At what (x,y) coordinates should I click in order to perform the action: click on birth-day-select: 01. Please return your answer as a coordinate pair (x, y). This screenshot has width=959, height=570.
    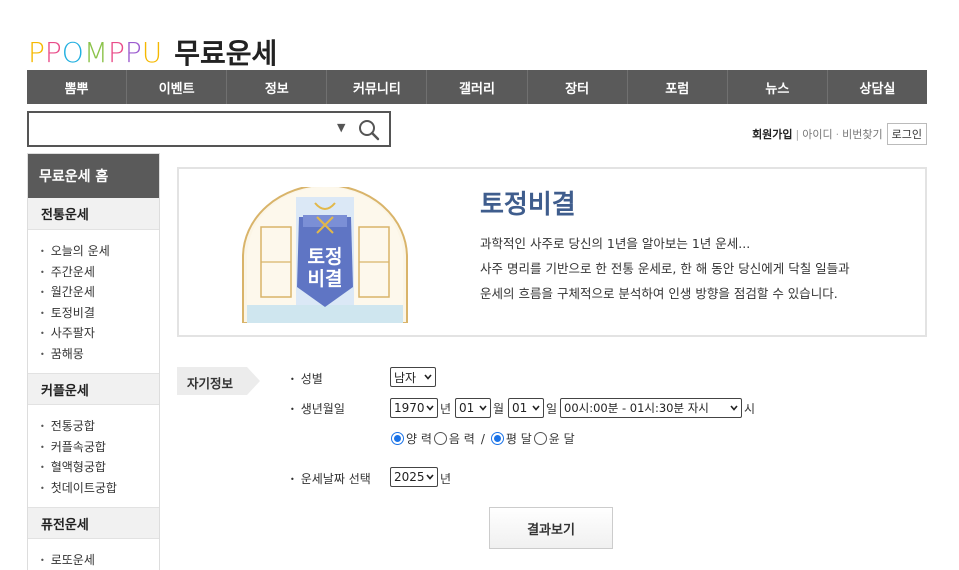
    Looking at the image, I should click on (526, 408).